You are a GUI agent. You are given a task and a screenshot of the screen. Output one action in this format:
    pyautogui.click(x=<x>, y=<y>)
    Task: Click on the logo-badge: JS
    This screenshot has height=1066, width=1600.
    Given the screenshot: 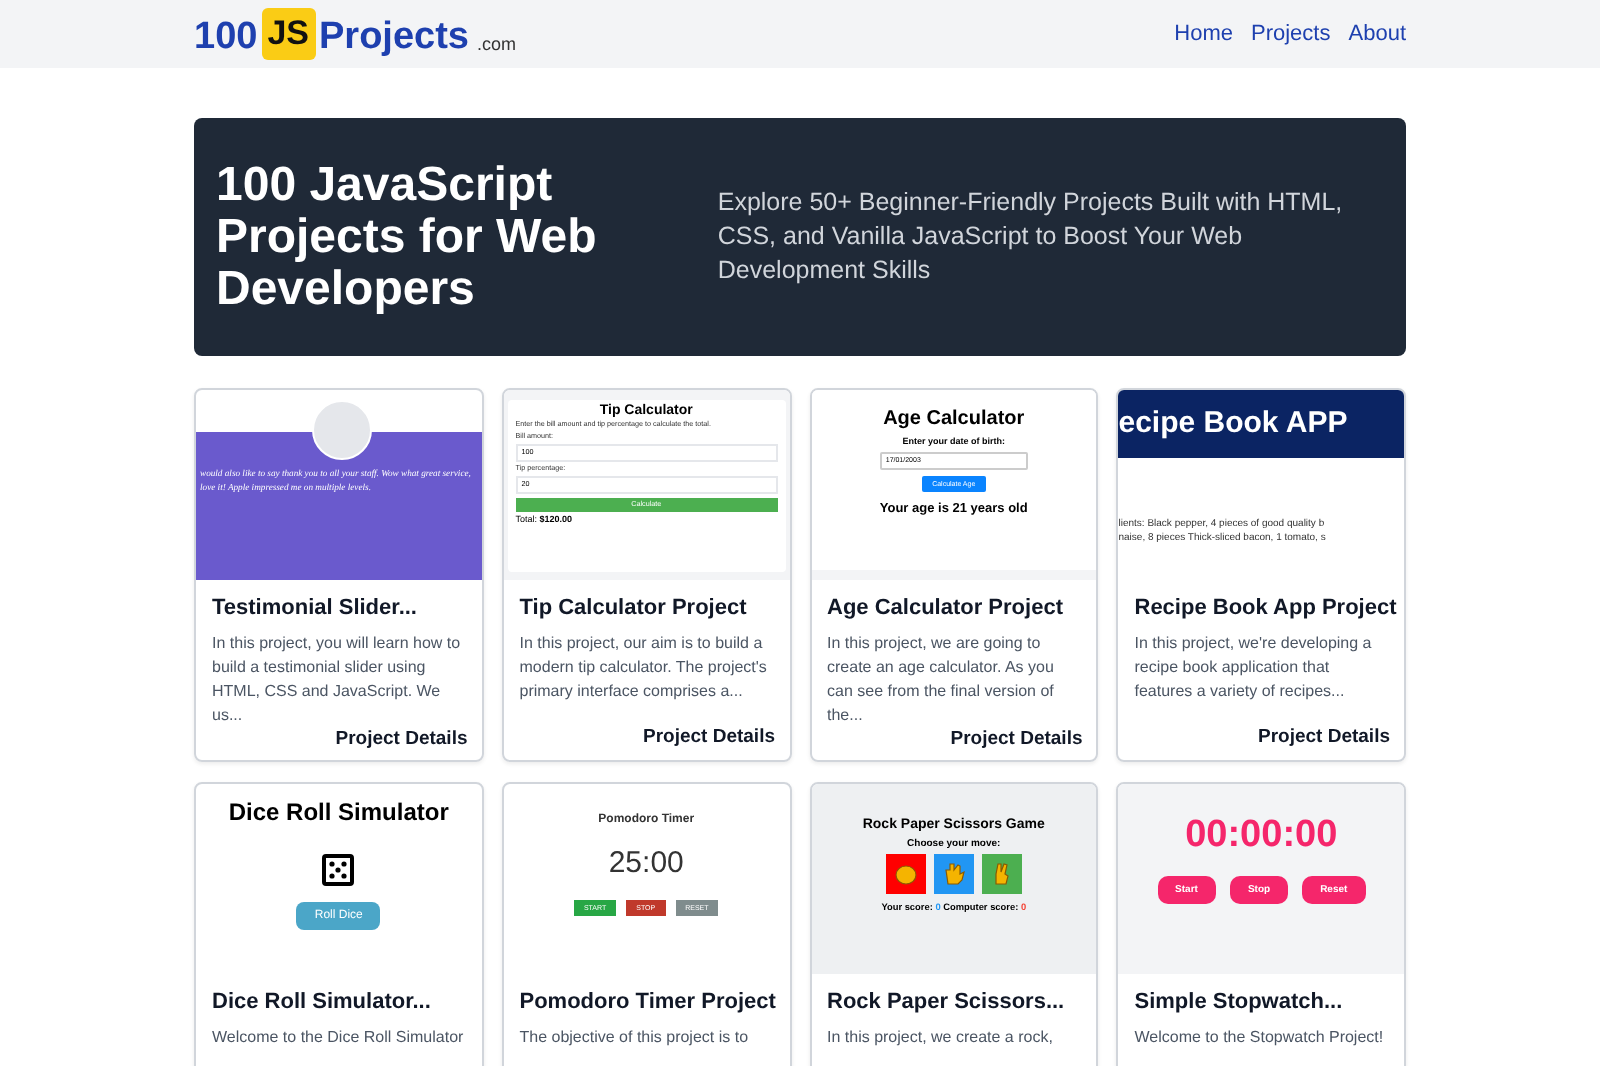 What is the action you would take?
    pyautogui.click(x=288, y=34)
    